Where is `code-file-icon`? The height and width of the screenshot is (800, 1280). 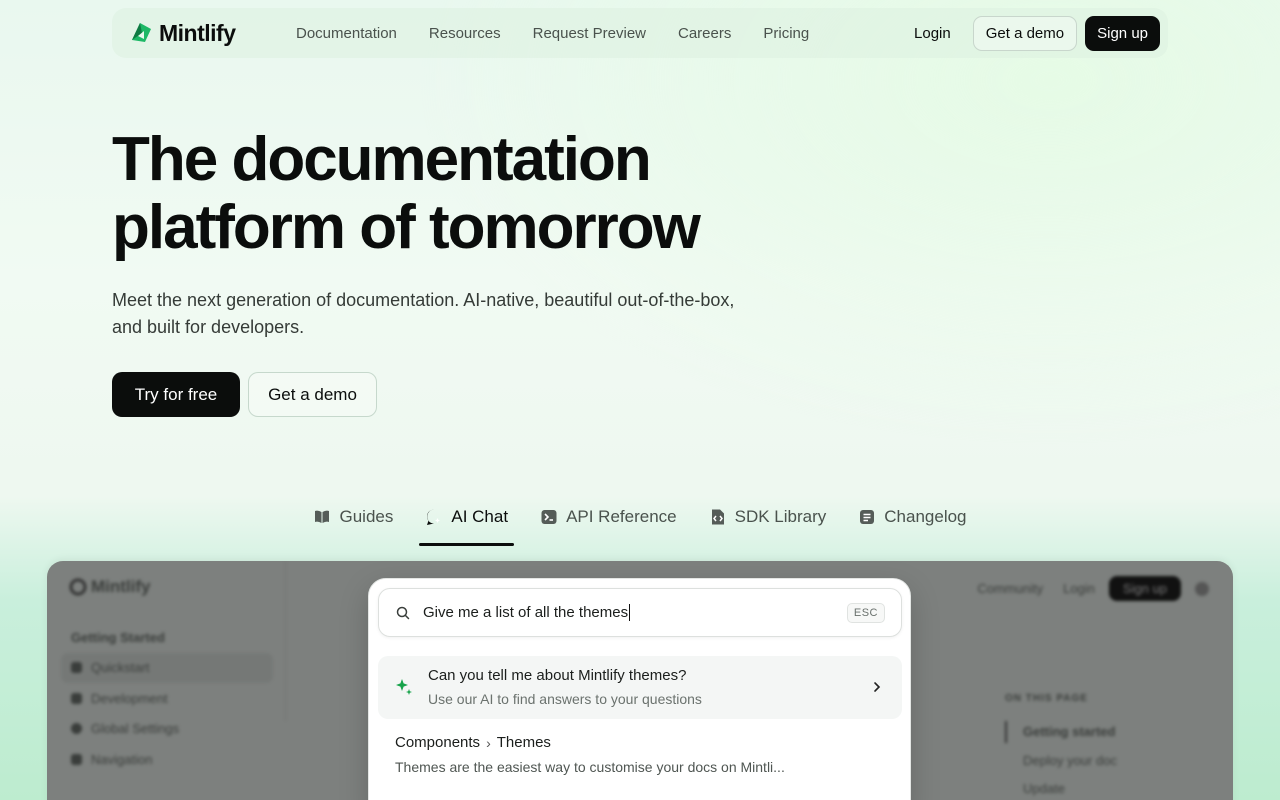 code-file-icon is located at coordinates (717, 517).